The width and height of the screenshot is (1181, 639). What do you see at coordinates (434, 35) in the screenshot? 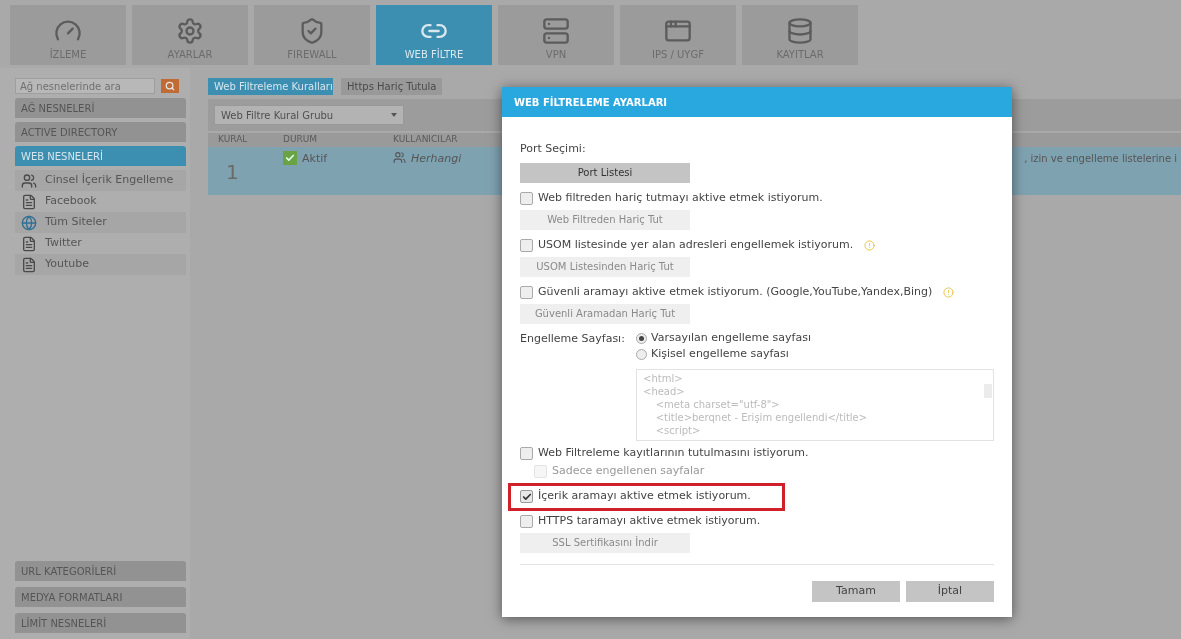
I see `nav-tab: WEB FİLTRE` at bounding box center [434, 35].